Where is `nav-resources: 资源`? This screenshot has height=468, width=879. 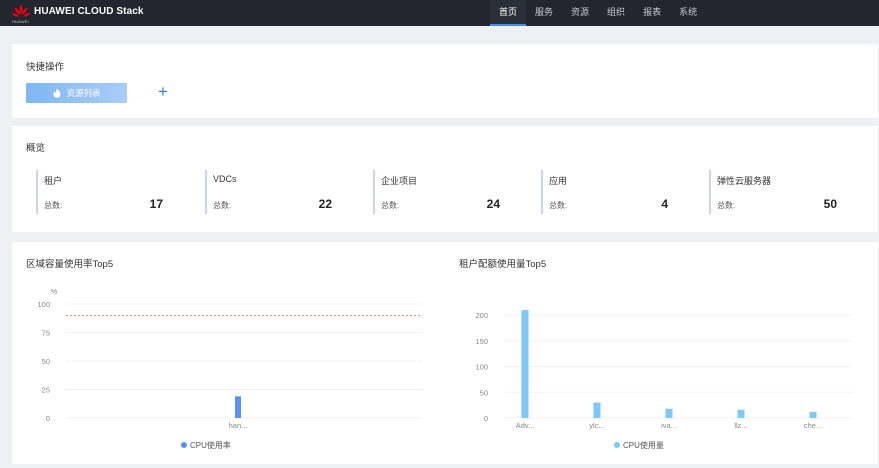 nav-resources: 资源 is located at coordinates (580, 13).